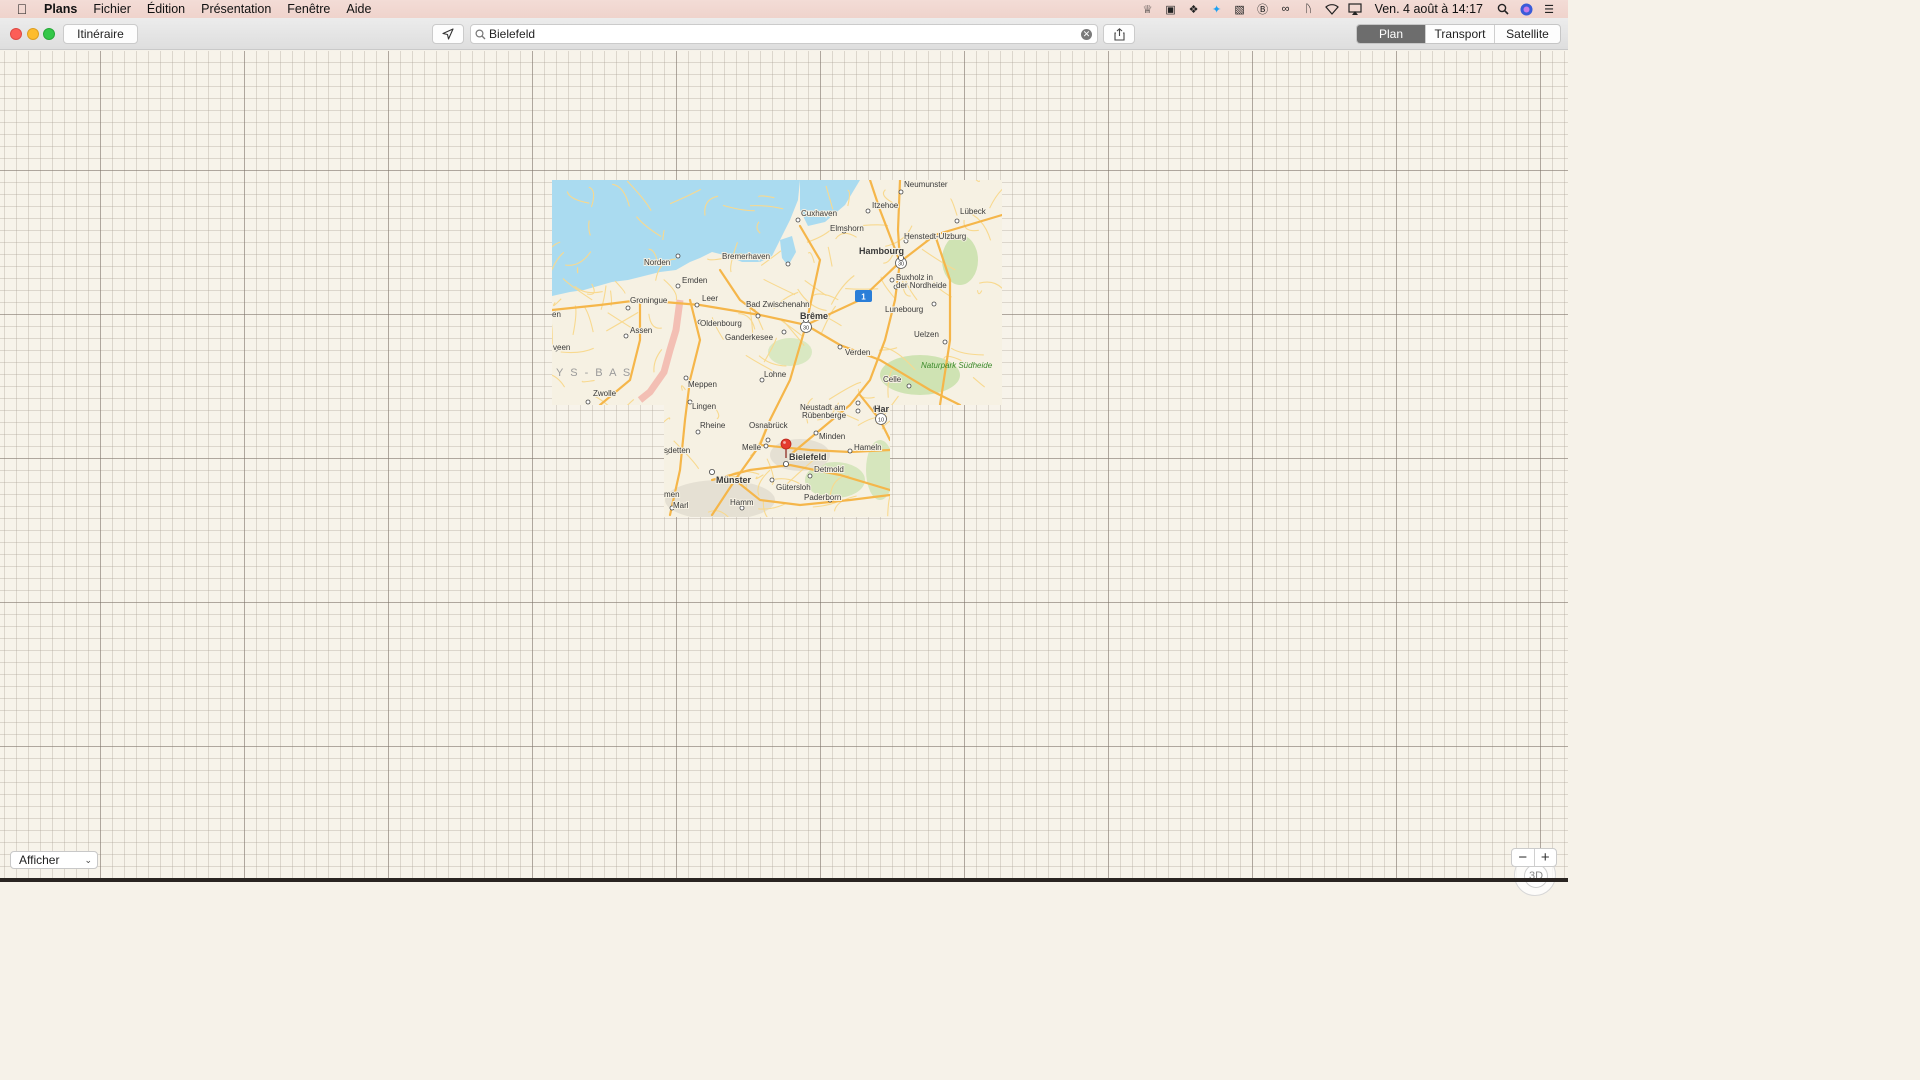 The height and width of the screenshot is (1080, 1920). I want to click on b-app-icon: Ⓑ, so click(1263, 9).